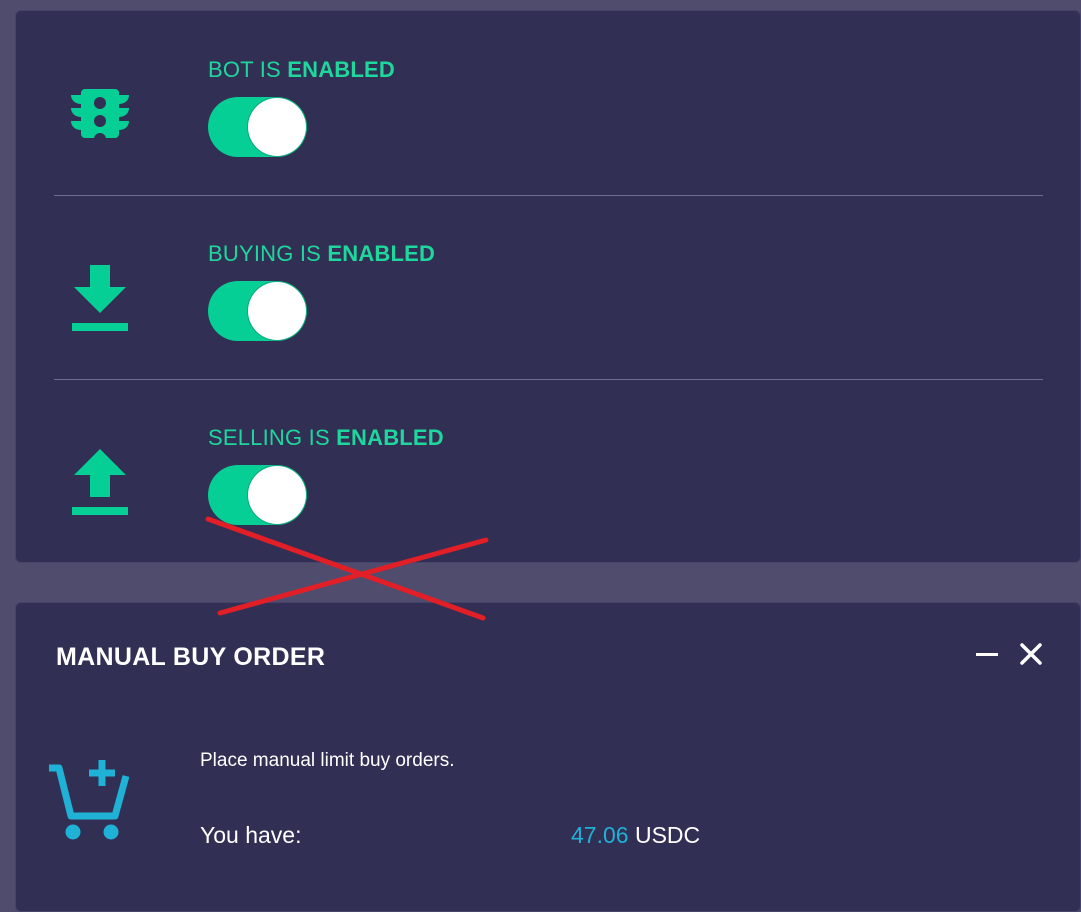 This screenshot has height=912, width=1081. Describe the element at coordinates (341, 69) in the screenshot. I see `bot-status-value: ENABLED` at that location.